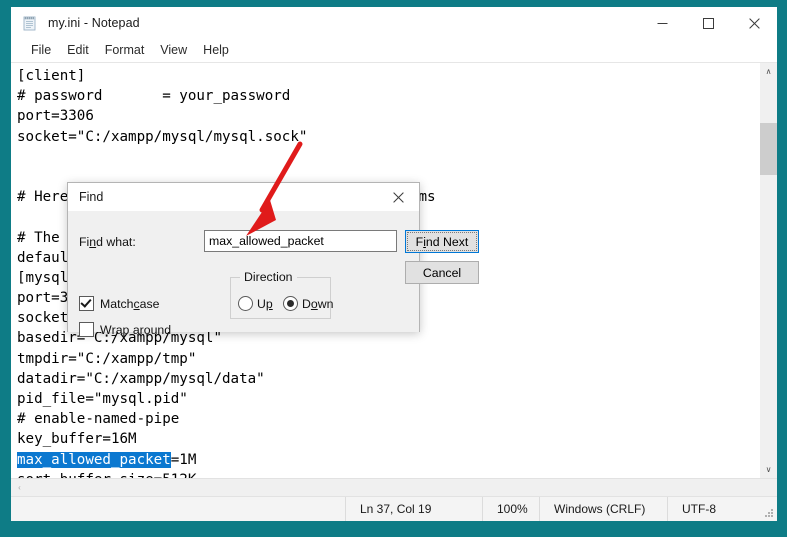 The height and width of the screenshot is (537, 787). I want to click on horizontal-scrollbar: ‹, so click(394, 487).